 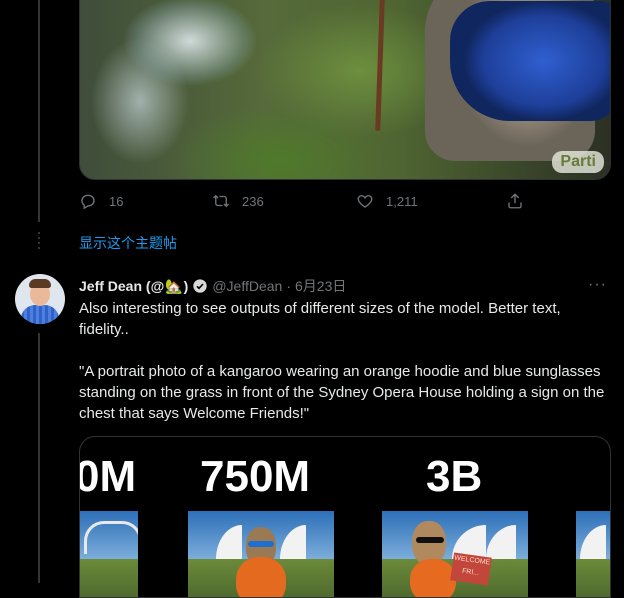 What do you see at coordinates (116, 201) in the screenshot?
I see `reply-count: 16` at bounding box center [116, 201].